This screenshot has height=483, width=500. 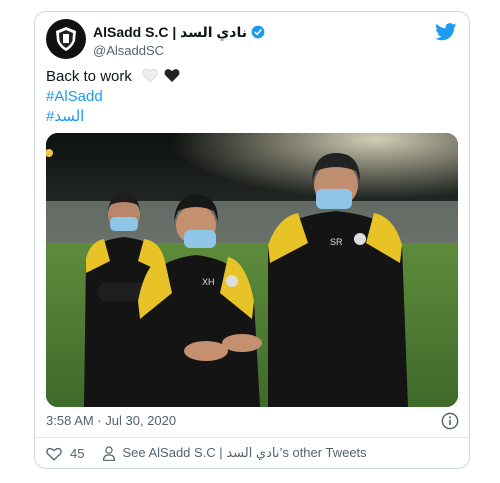 What do you see at coordinates (179, 50) in the screenshot?
I see `handle: @AlsaddSC` at bounding box center [179, 50].